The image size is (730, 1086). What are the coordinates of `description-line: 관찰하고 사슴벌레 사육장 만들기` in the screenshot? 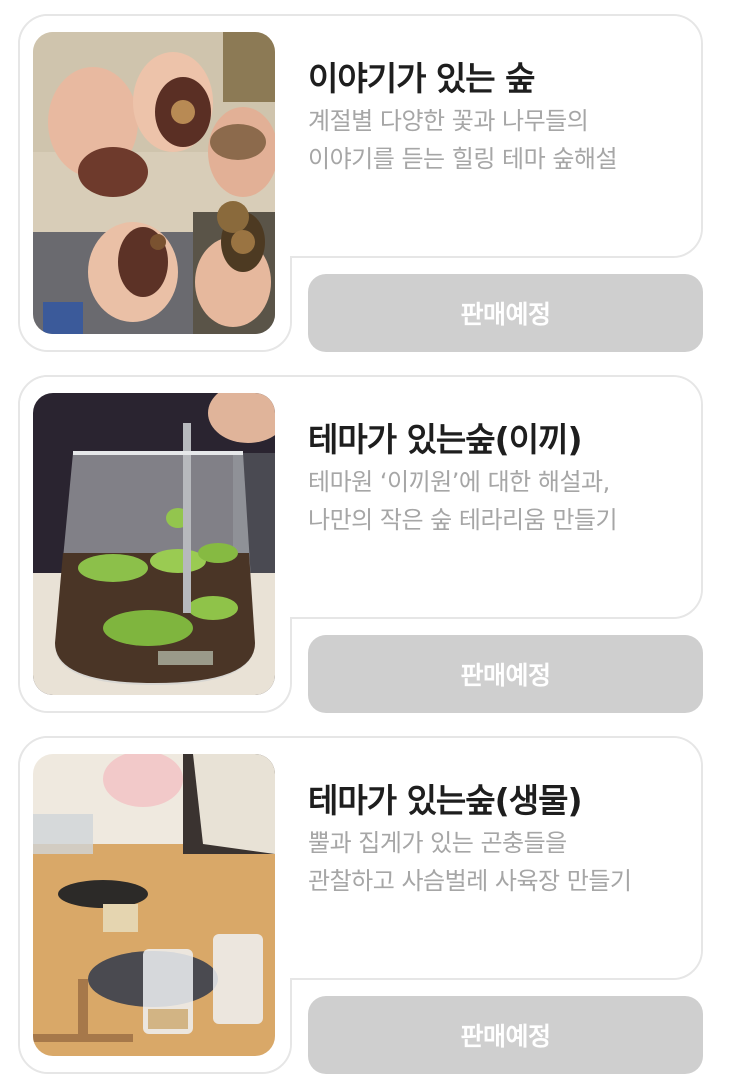 It's located at (470, 881).